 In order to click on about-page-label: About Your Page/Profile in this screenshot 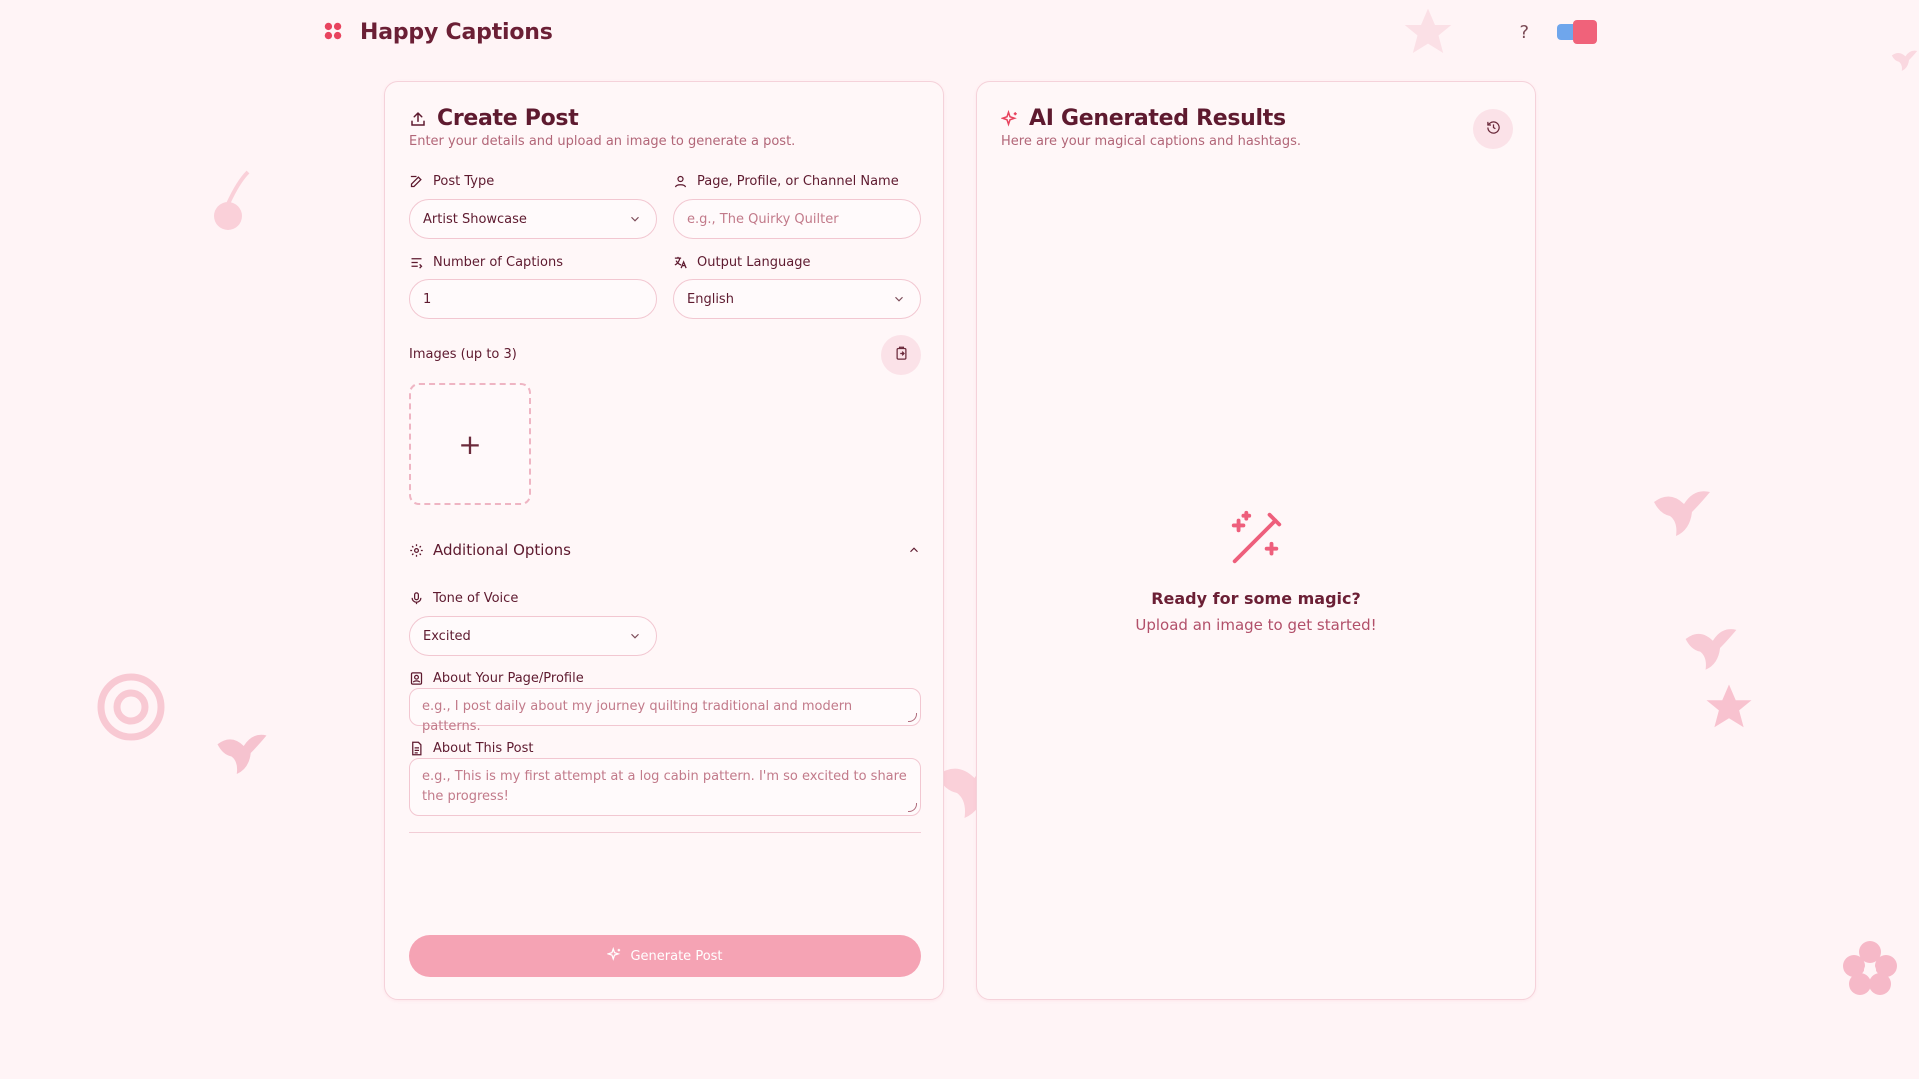, I will do `click(496, 678)`.